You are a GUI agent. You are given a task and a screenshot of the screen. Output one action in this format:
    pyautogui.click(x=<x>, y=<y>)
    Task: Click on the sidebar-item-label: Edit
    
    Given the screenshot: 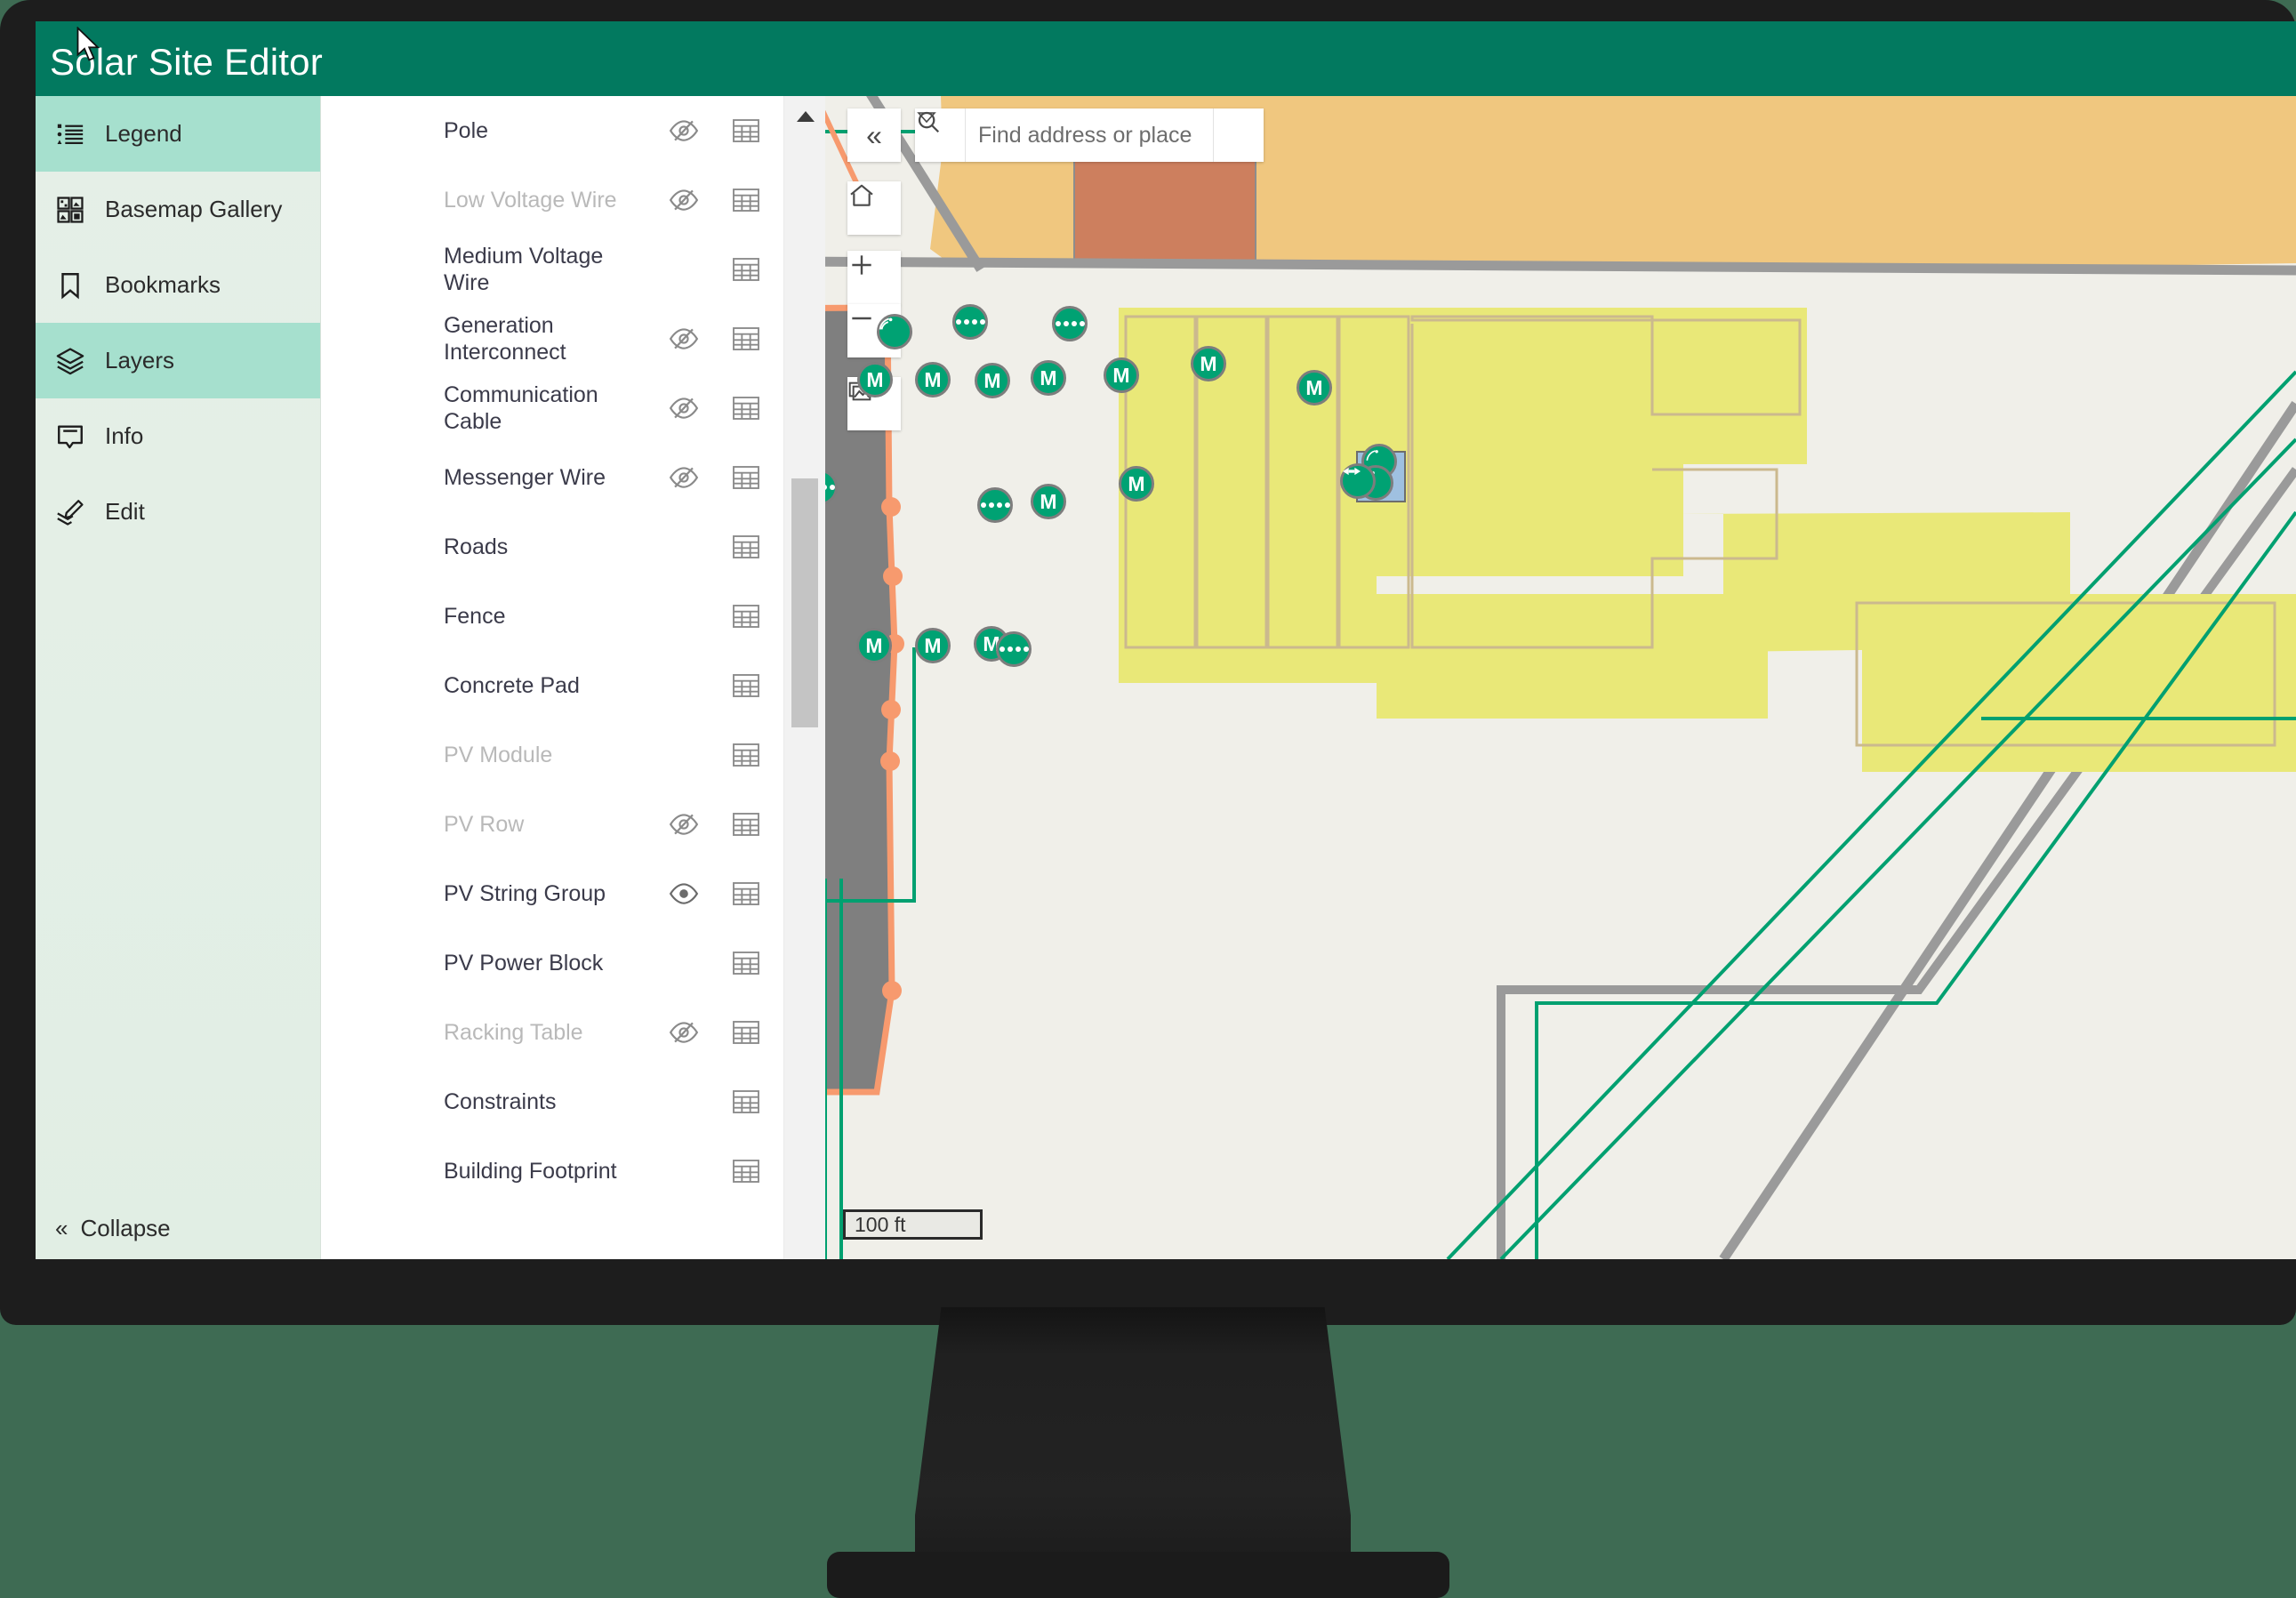 What is the action you would take?
    pyautogui.click(x=125, y=512)
    